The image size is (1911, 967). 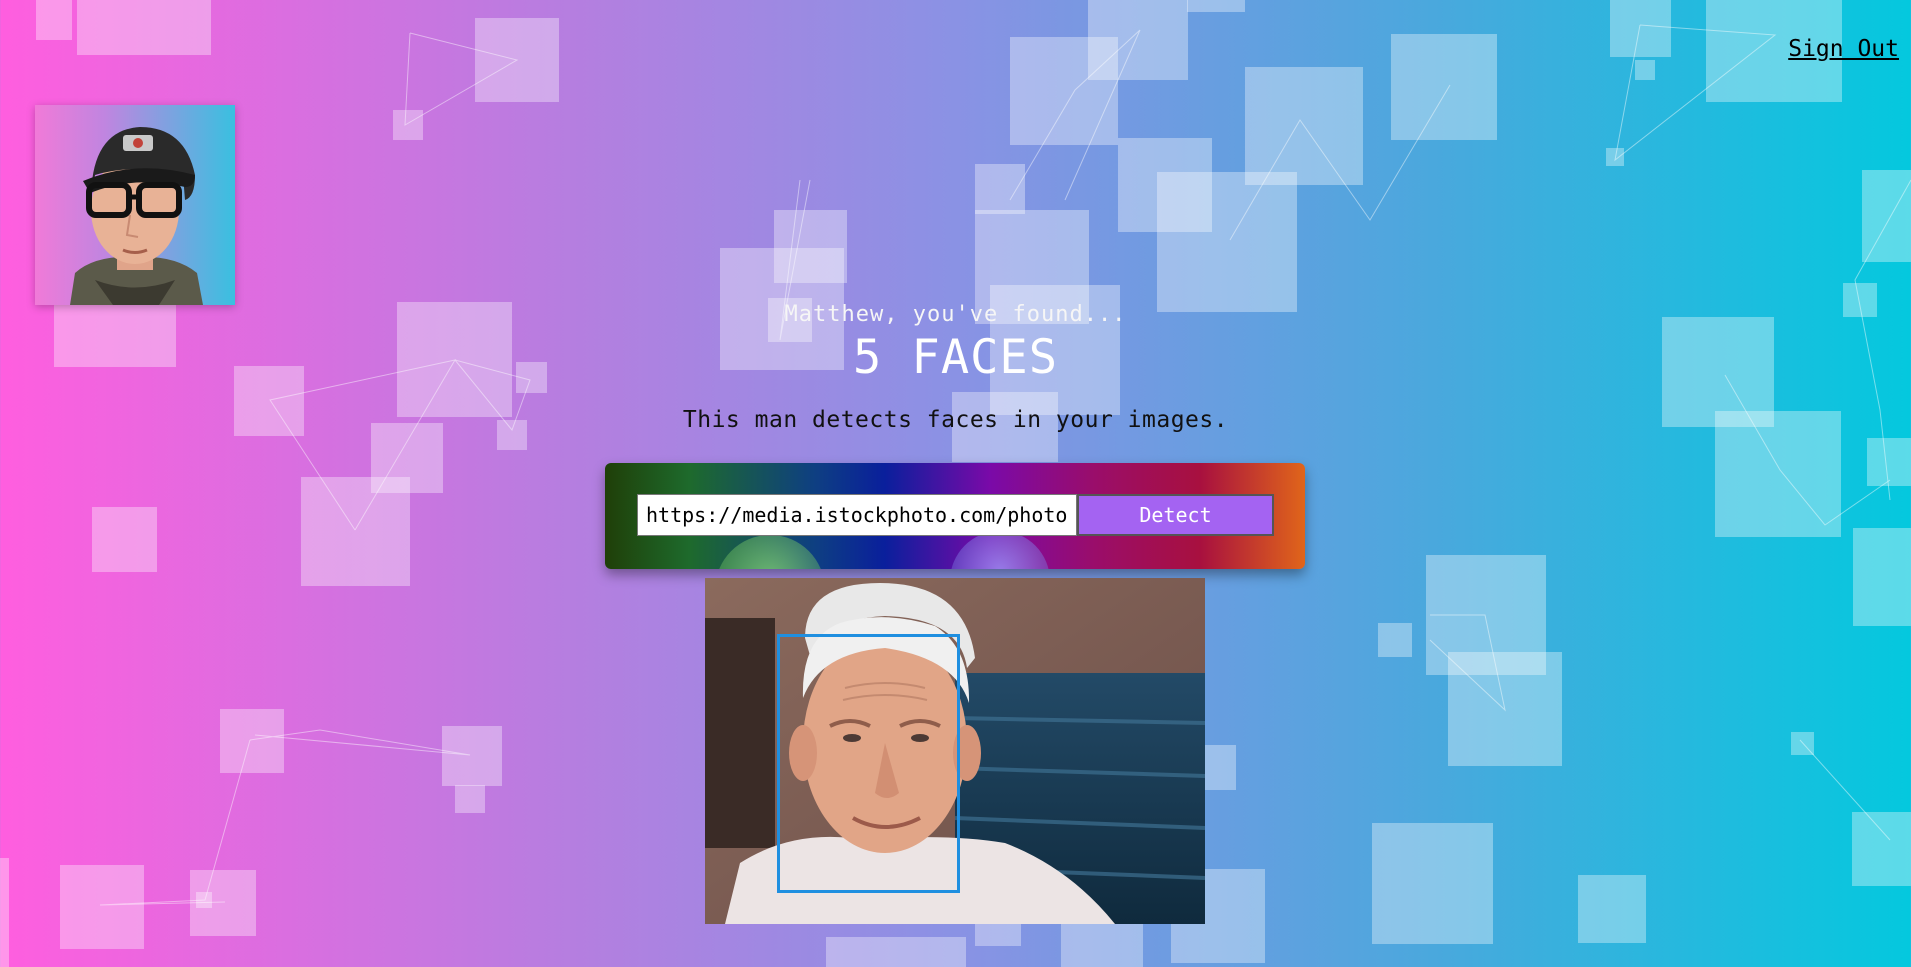 I want to click on intro-text: This man detects faces in your images., so click(x=955, y=420).